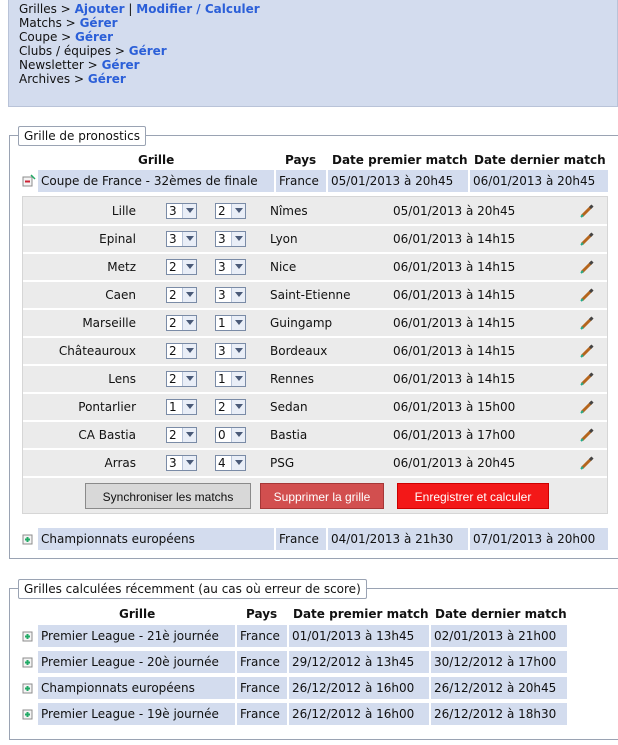  Describe the element at coordinates (156, 181) in the screenshot. I see `grid-name: Coupe de France - 32èmes de finale` at that location.